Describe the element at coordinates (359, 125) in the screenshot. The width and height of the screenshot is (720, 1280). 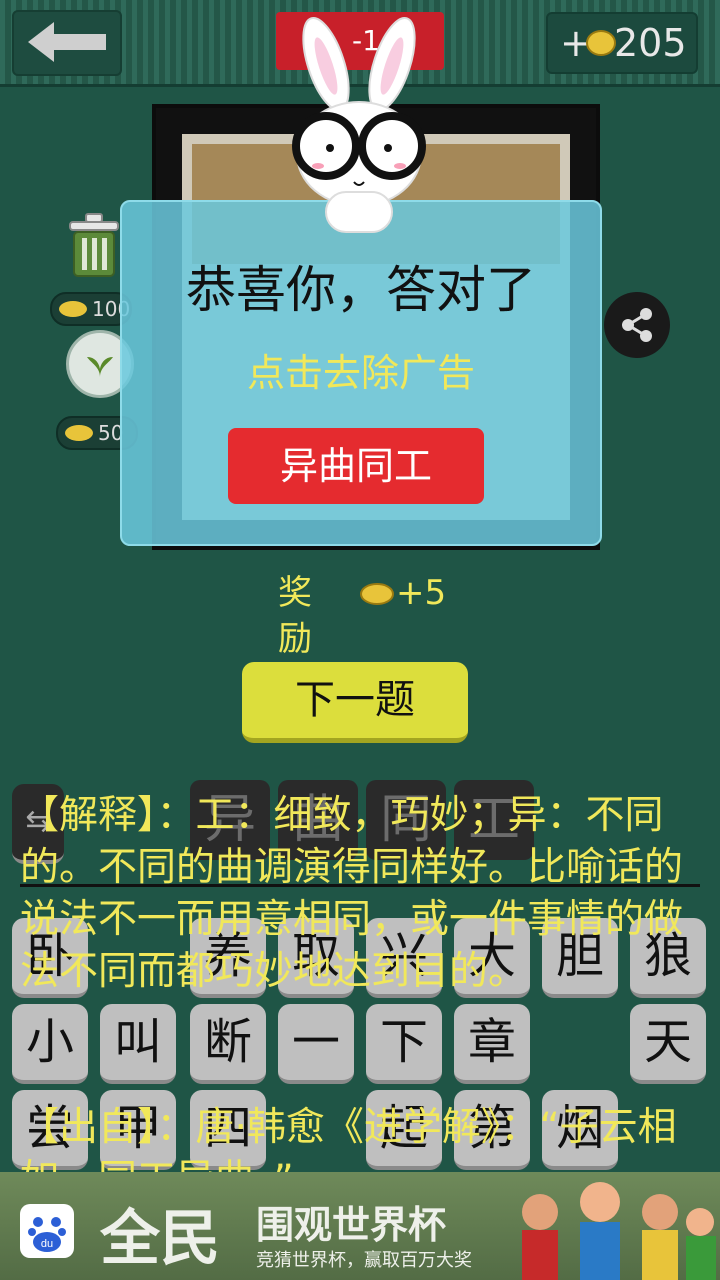
I see `bunny-mascot-icon` at that location.